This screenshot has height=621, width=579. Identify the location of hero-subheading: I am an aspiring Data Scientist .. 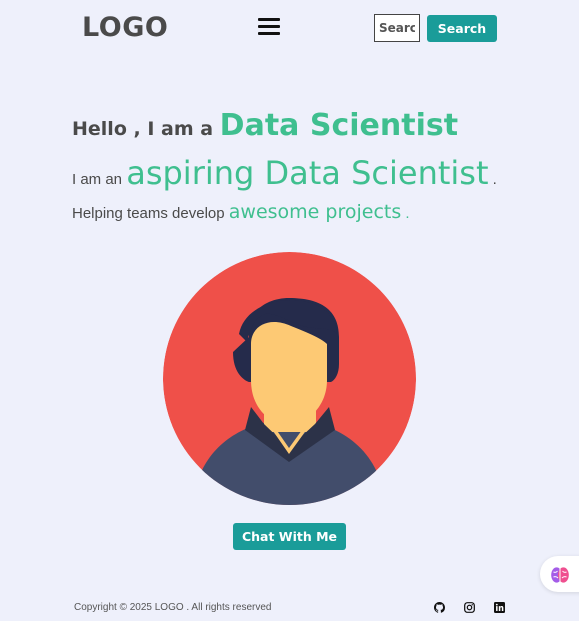
(284, 173).